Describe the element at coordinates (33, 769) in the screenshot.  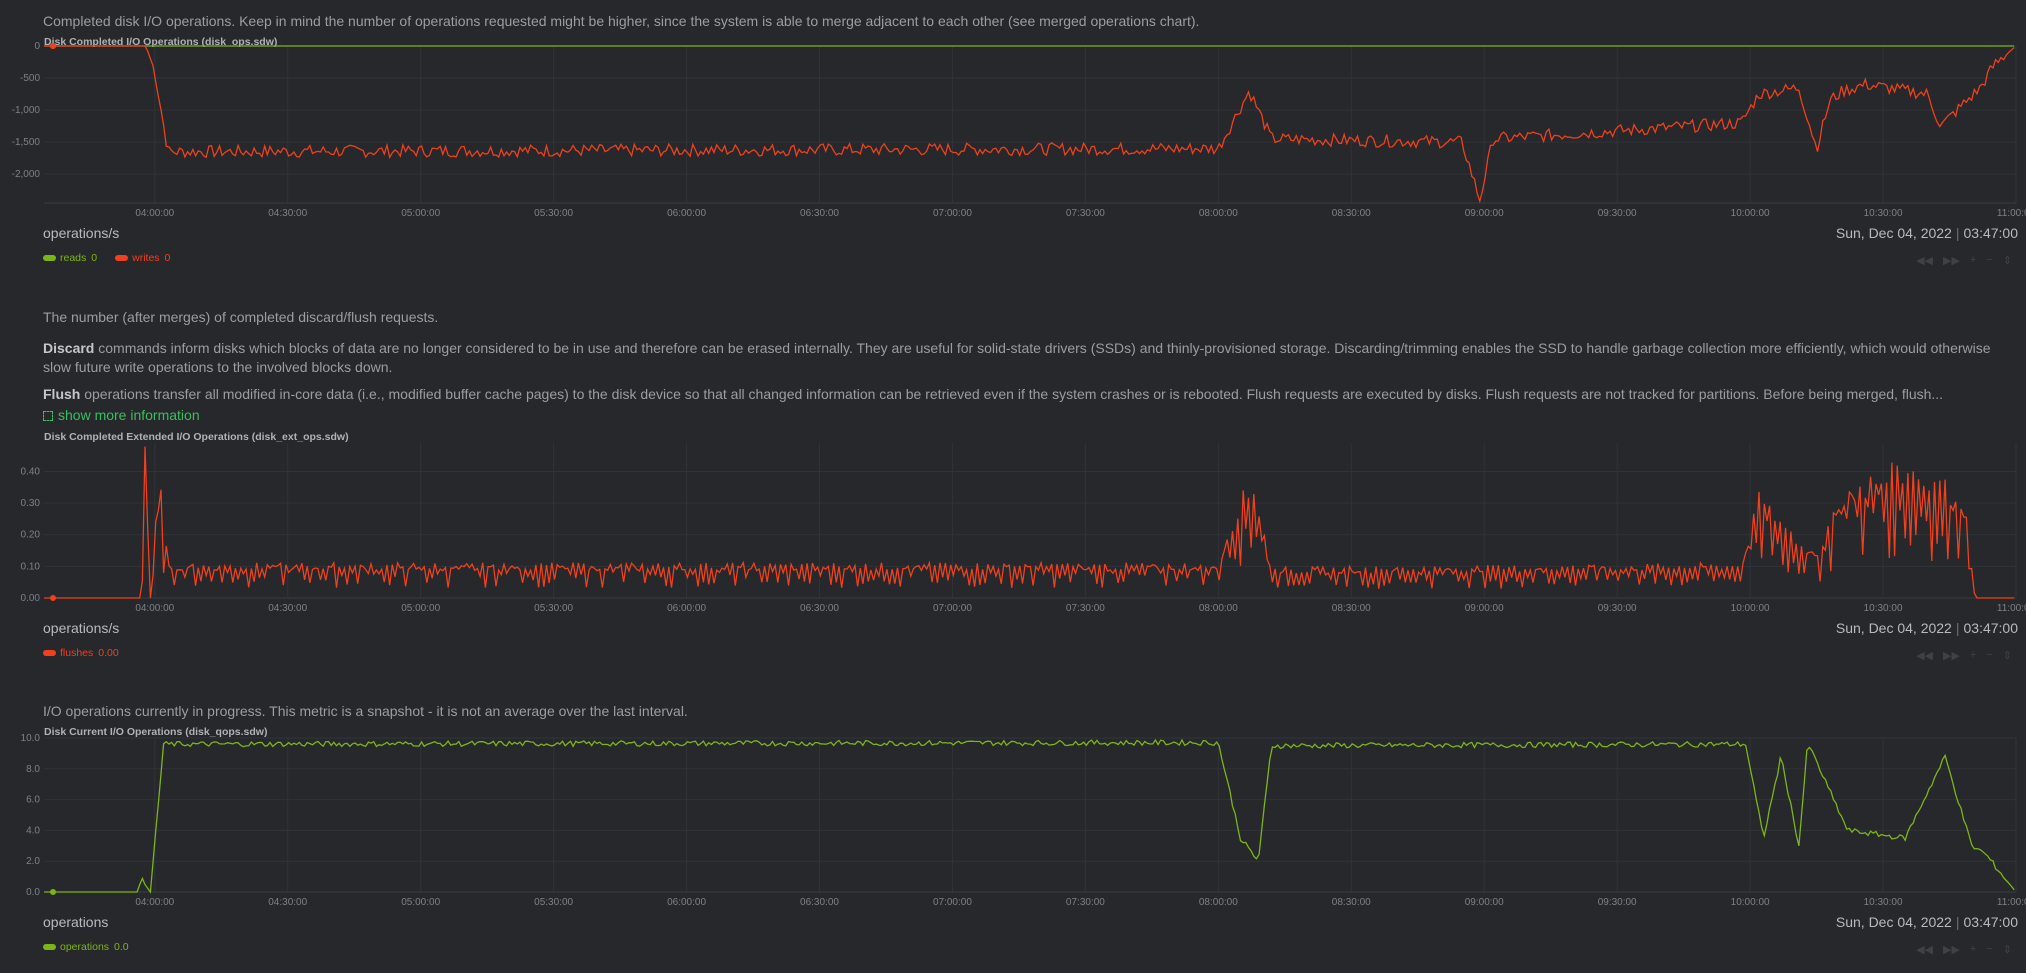
I see `y-tick-label: 8.0` at that location.